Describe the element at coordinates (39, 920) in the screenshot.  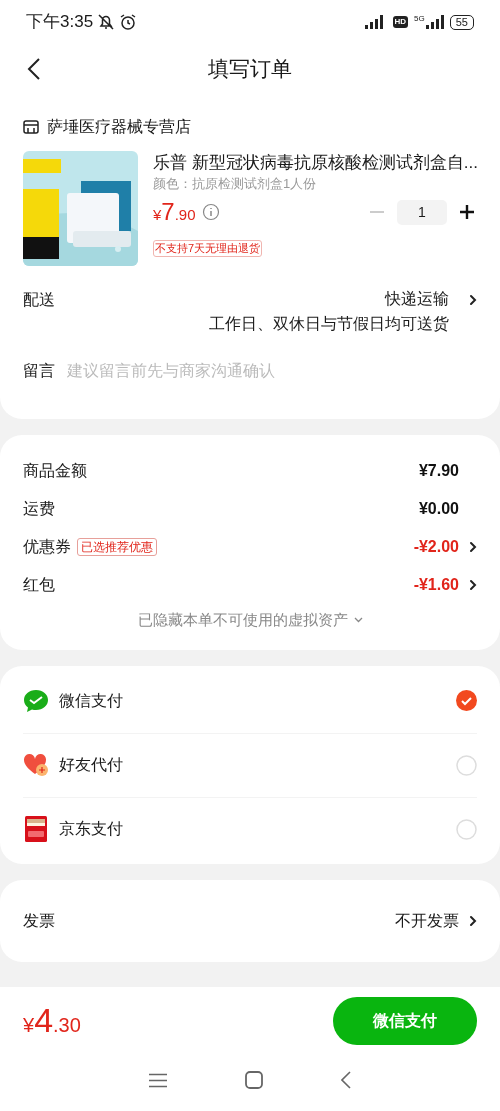
I see `invoice-label: 发票` at that location.